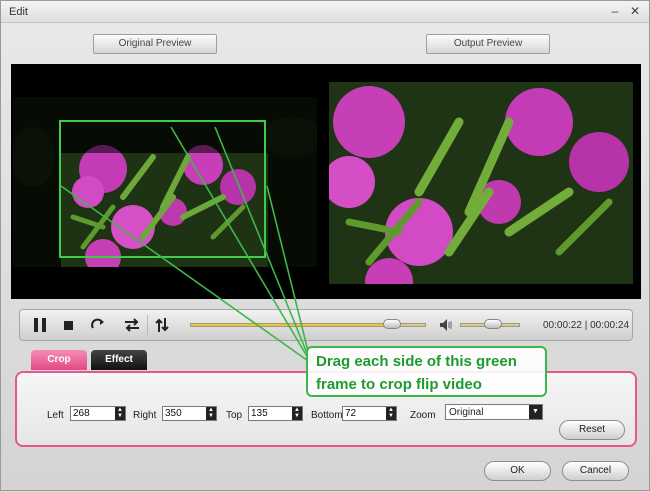 The image size is (650, 492). What do you see at coordinates (18, 12) in the screenshot?
I see `window-title: Edit` at bounding box center [18, 12].